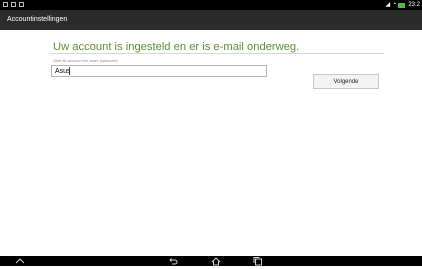 The image size is (422, 269). Describe the element at coordinates (173, 261) in the screenshot. I see `back-icon` at that location.